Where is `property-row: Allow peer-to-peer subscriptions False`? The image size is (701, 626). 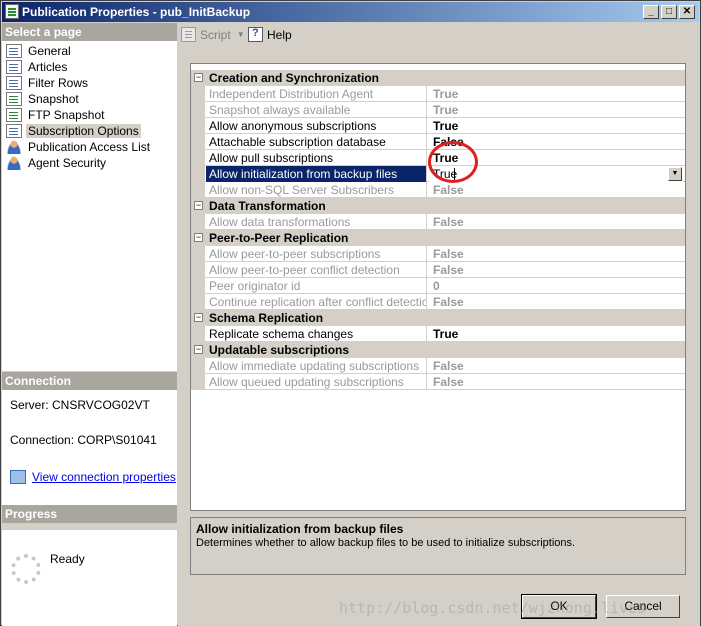 property-row: Allow peer-to-peer subscriptions False is located at coordinates (438, 254).